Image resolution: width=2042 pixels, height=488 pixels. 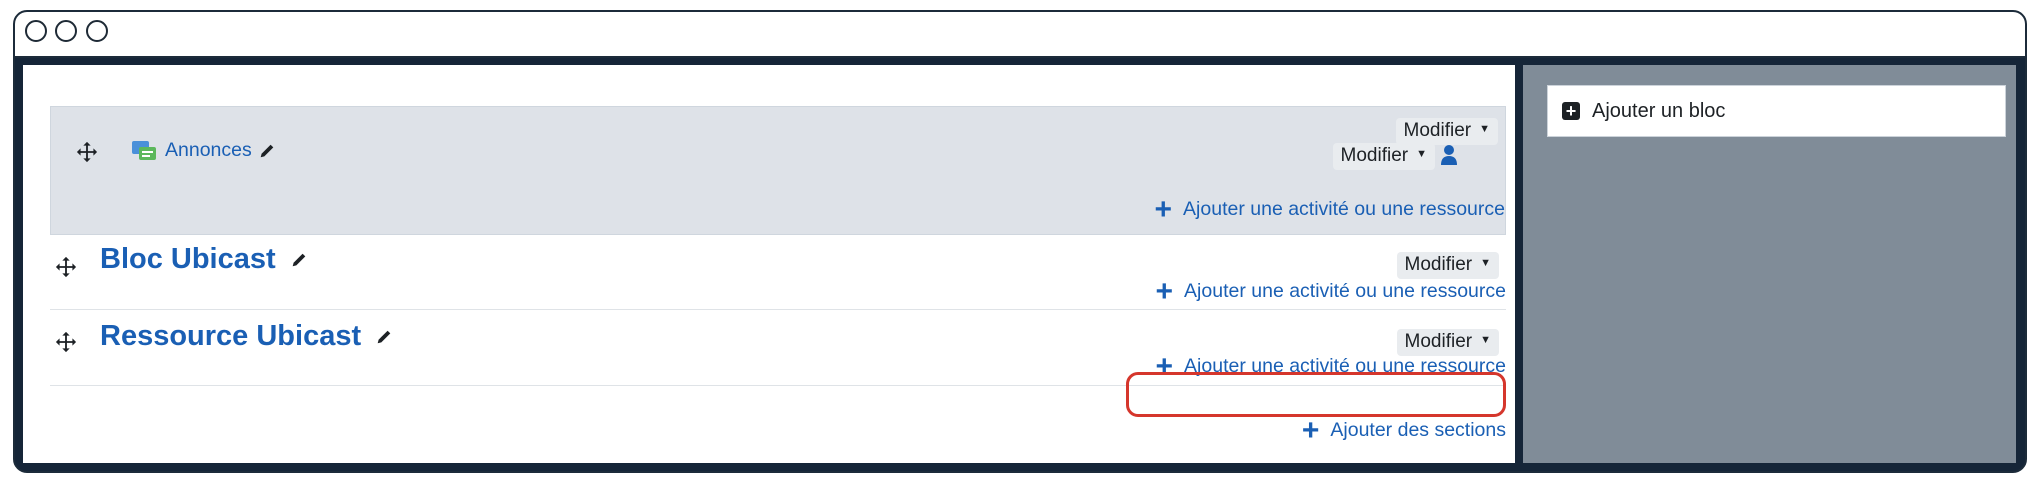 I want to click on activity-annonces: Annonces, so click(x=203, y=150).